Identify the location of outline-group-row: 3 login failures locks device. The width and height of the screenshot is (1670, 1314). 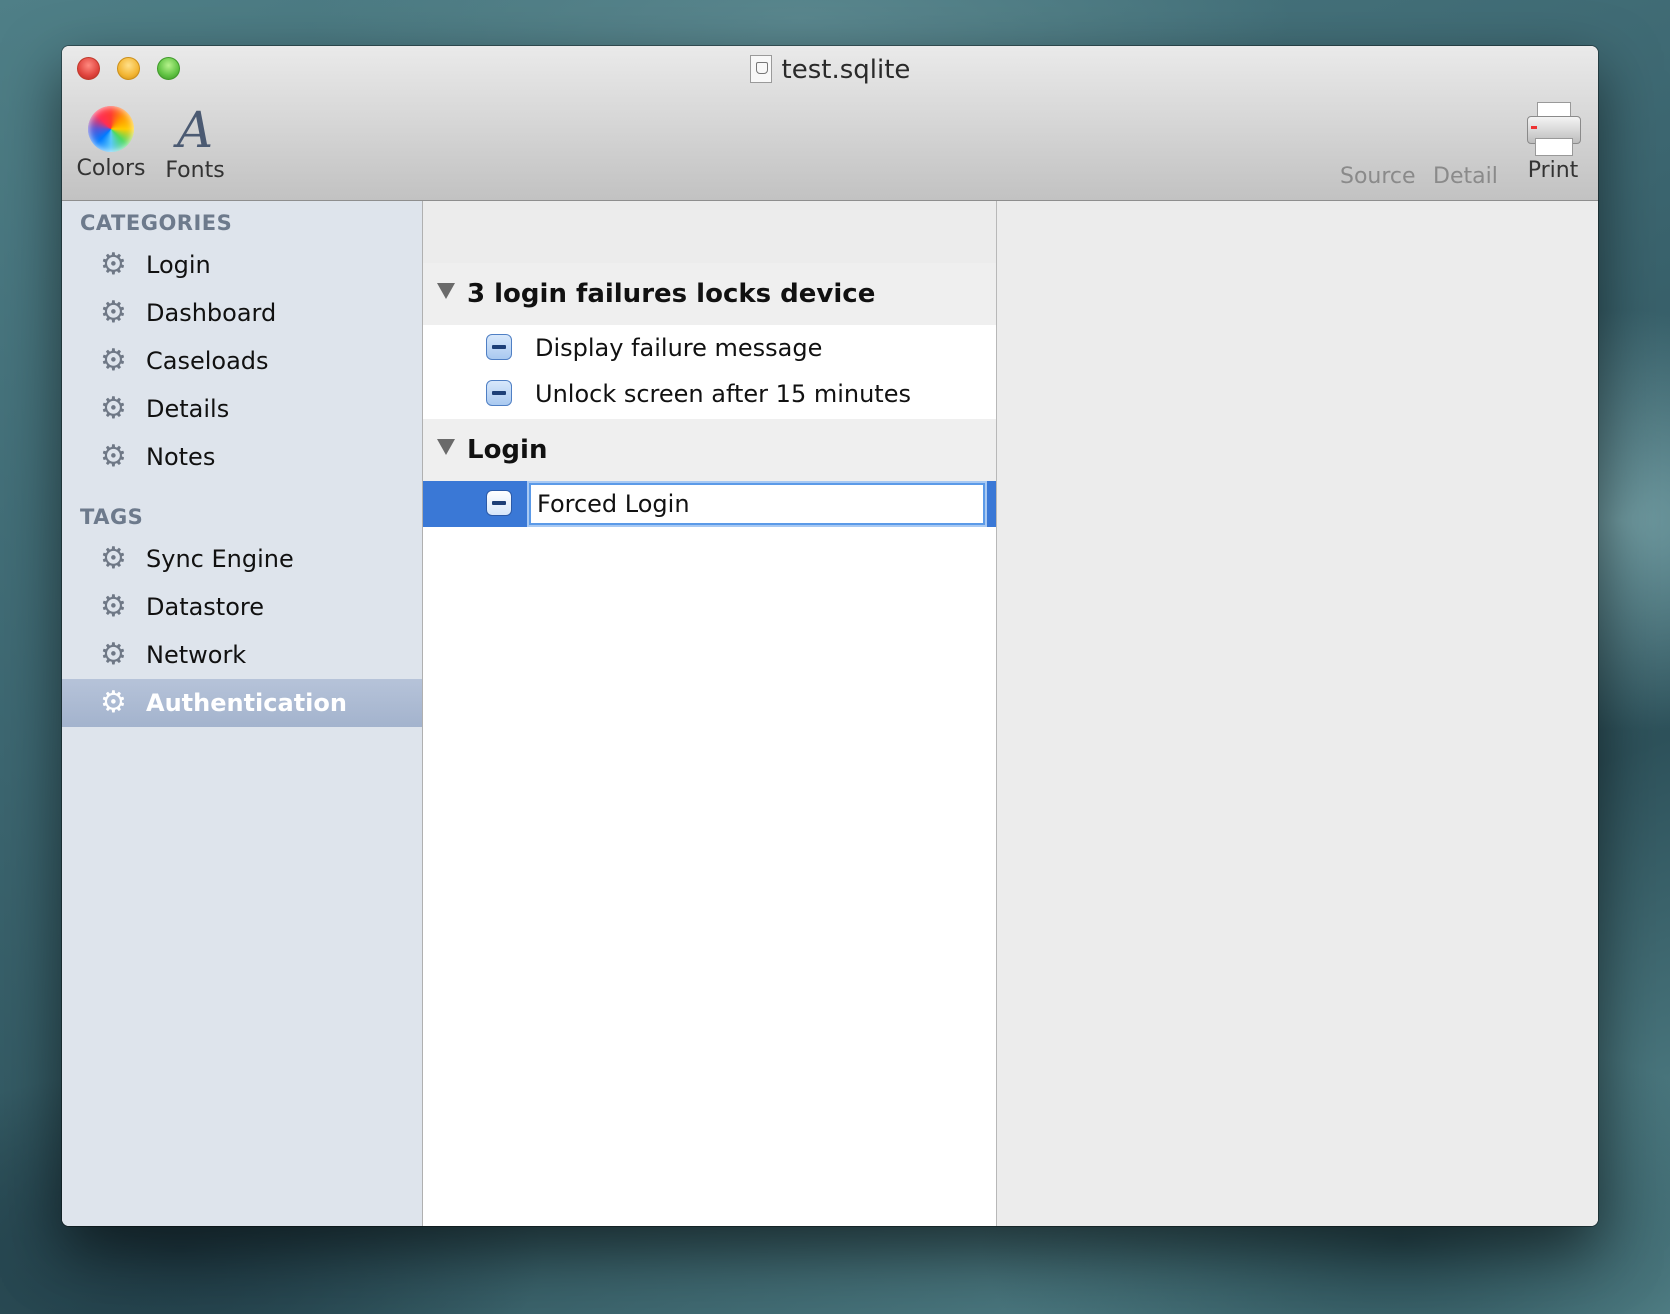
(709, 294).